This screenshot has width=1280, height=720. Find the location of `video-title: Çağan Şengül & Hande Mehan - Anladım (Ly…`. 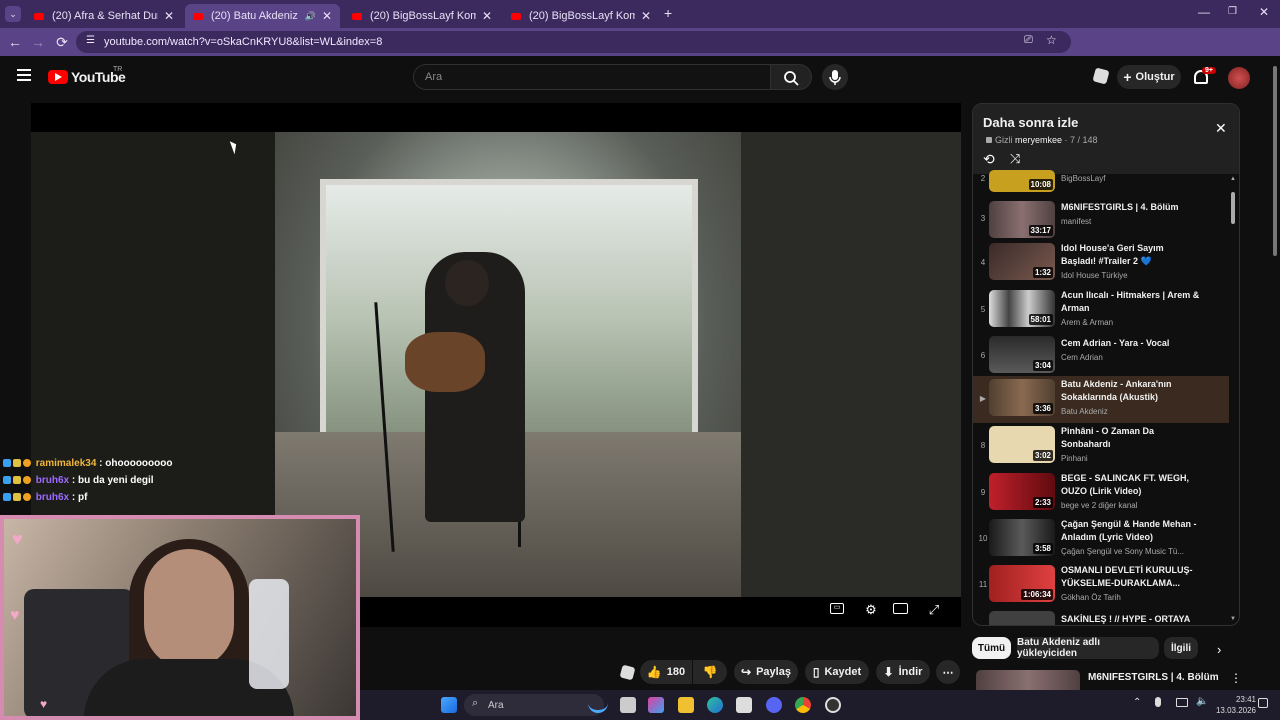

video-title: Çağan Şengül & Hande Mehan - Anladım (Ly… is located at coordinates (1131, 531).